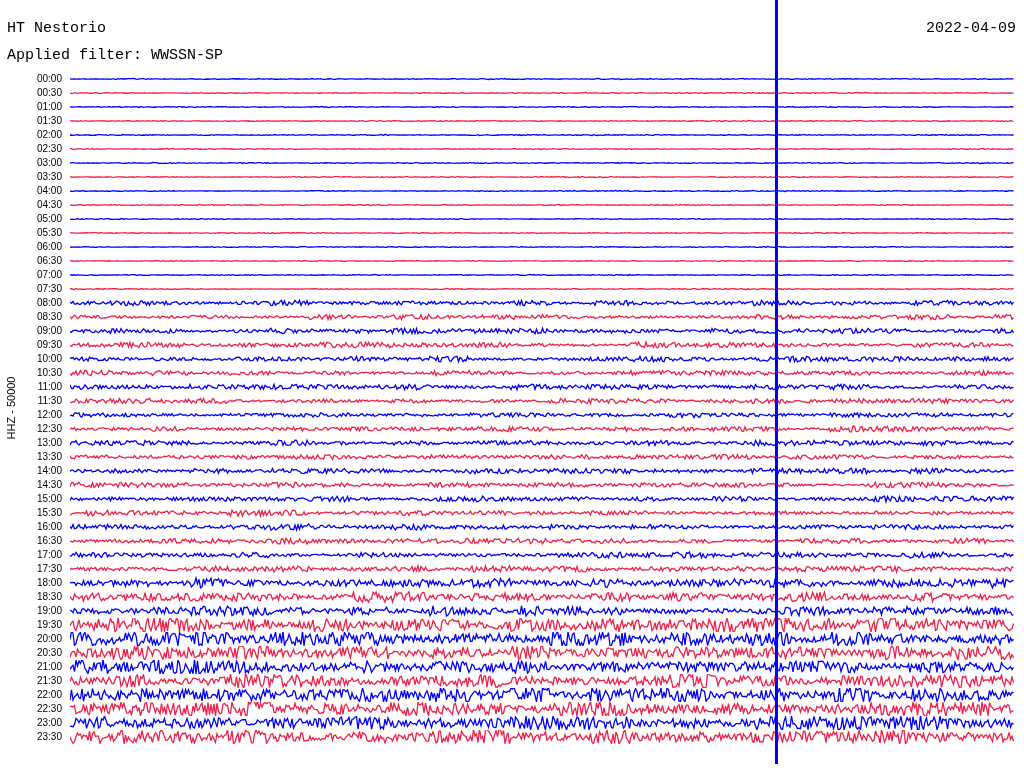 The width and height of the screenshot is (1024, 780). What do you see at coordinates (49, 471) in the screenshot?
I see `time-label: 14:00` at bounding box center [49, 471].